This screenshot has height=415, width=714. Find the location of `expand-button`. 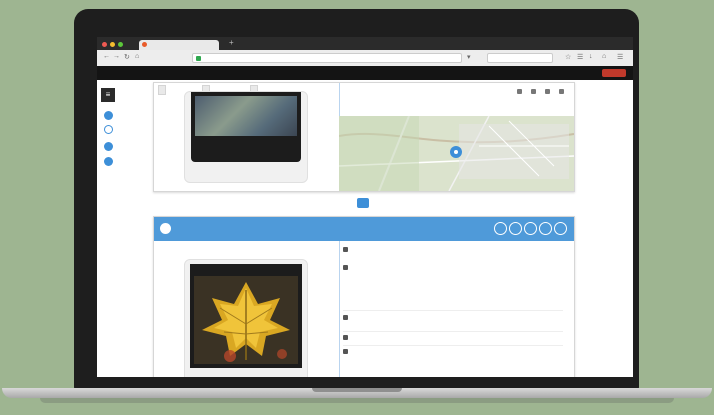

expand-button is located at coordinates (363, 203).